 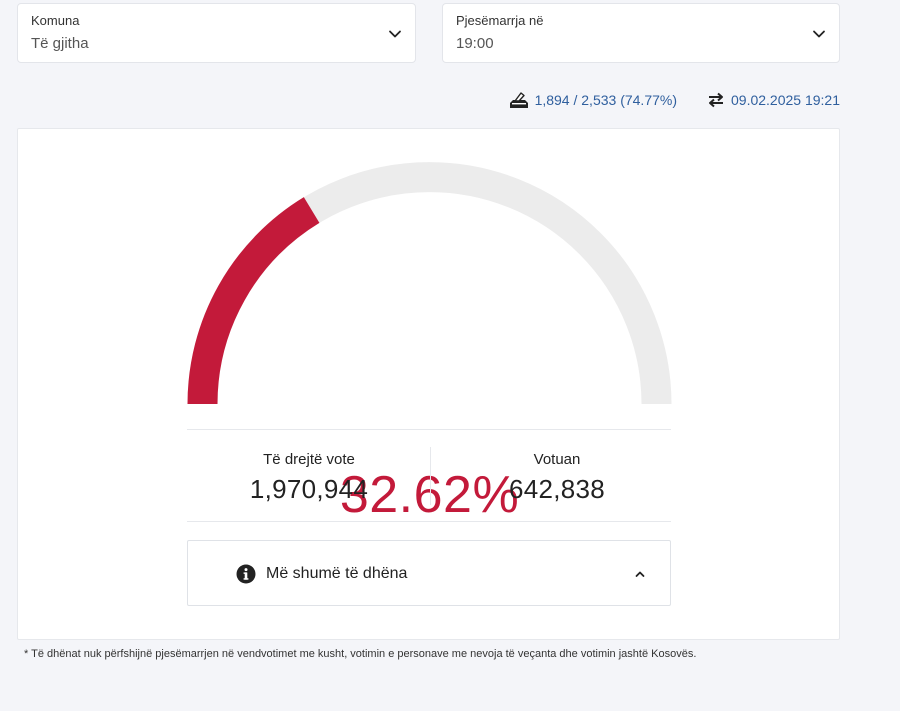 What do you see at coordinates (337, 573) in the screenshot?
I see `more-data-label: Më shumë të dhëna` at bounding box center [337, 573].